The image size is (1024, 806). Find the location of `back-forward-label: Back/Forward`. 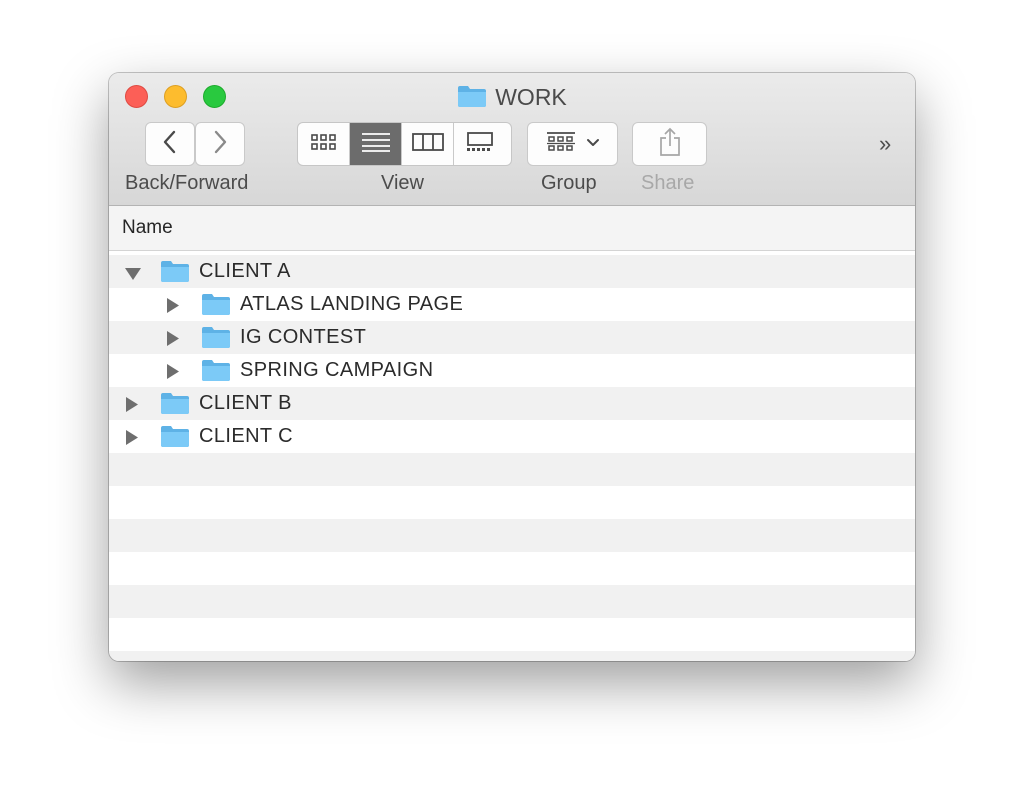

back-forward-label: Back/Forward is located at coordinates (187, 183).